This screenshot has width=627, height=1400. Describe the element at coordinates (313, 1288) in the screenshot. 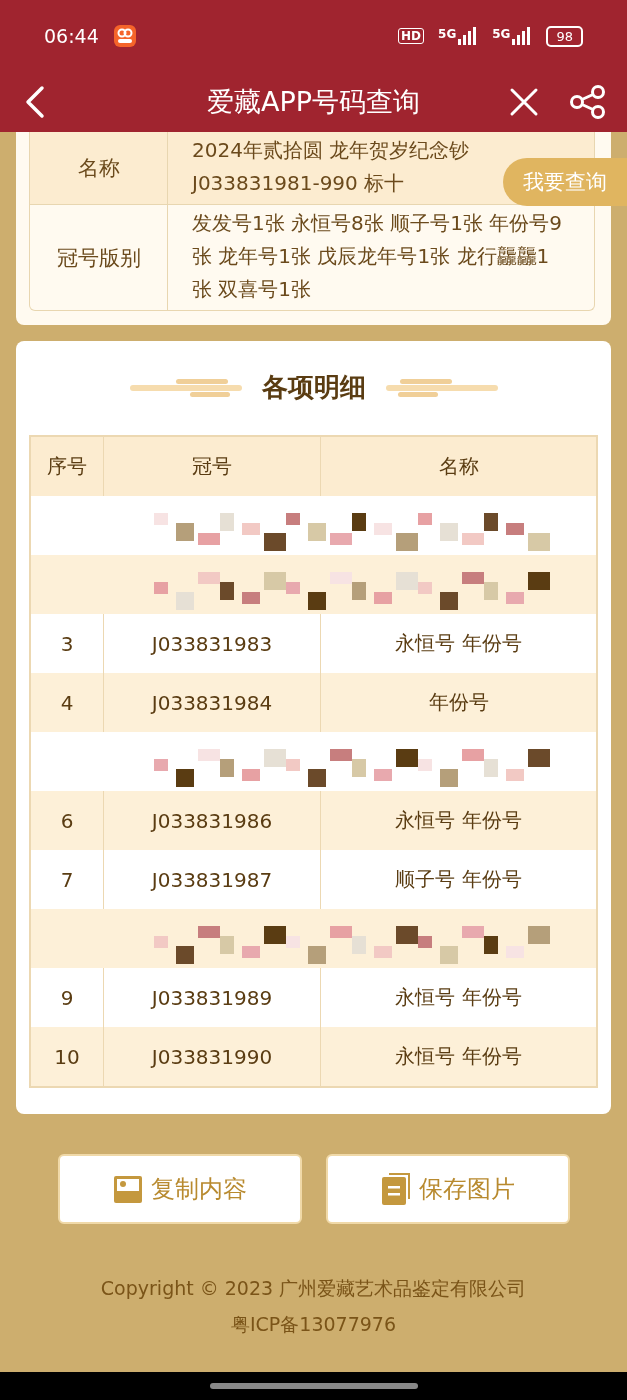

I see `footer-text: Copyright © 2023 广州爱藏艺术品鉴定有限公司` at that location.